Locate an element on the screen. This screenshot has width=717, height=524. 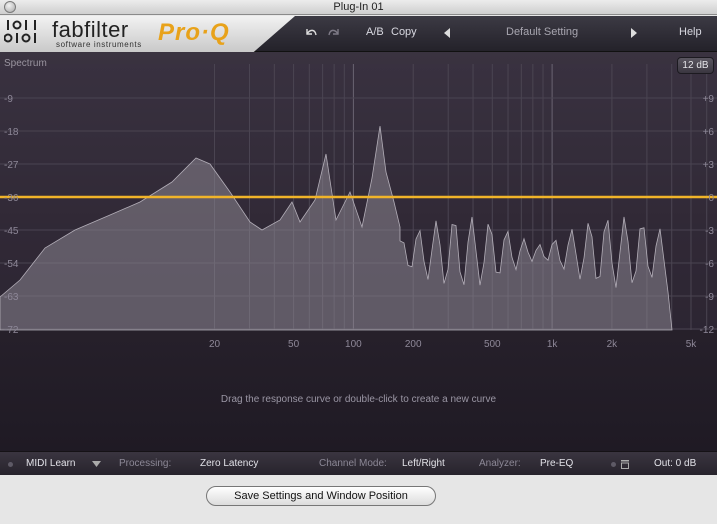
frequency-label: 200 is located at coordinates (413, 344).